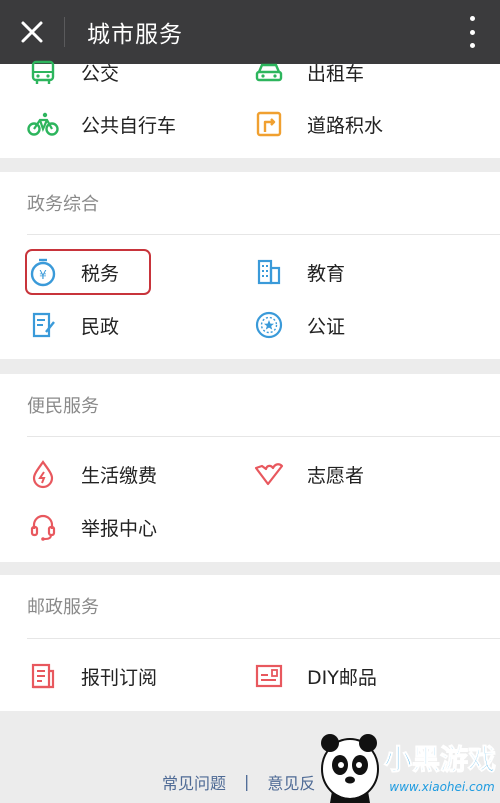 The width and height of the screenshot is (500, 803). What do you see at coordinates (43, 124) in the screenshot?
I see `bicycle-icon` at bounding box center [43, 124].